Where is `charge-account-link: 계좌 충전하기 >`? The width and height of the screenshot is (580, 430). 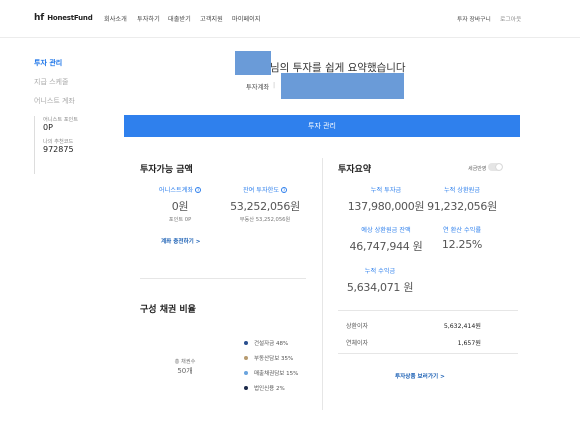
charge-account-link: 계좌 충전하기 > is located at coordinates (180, 241).